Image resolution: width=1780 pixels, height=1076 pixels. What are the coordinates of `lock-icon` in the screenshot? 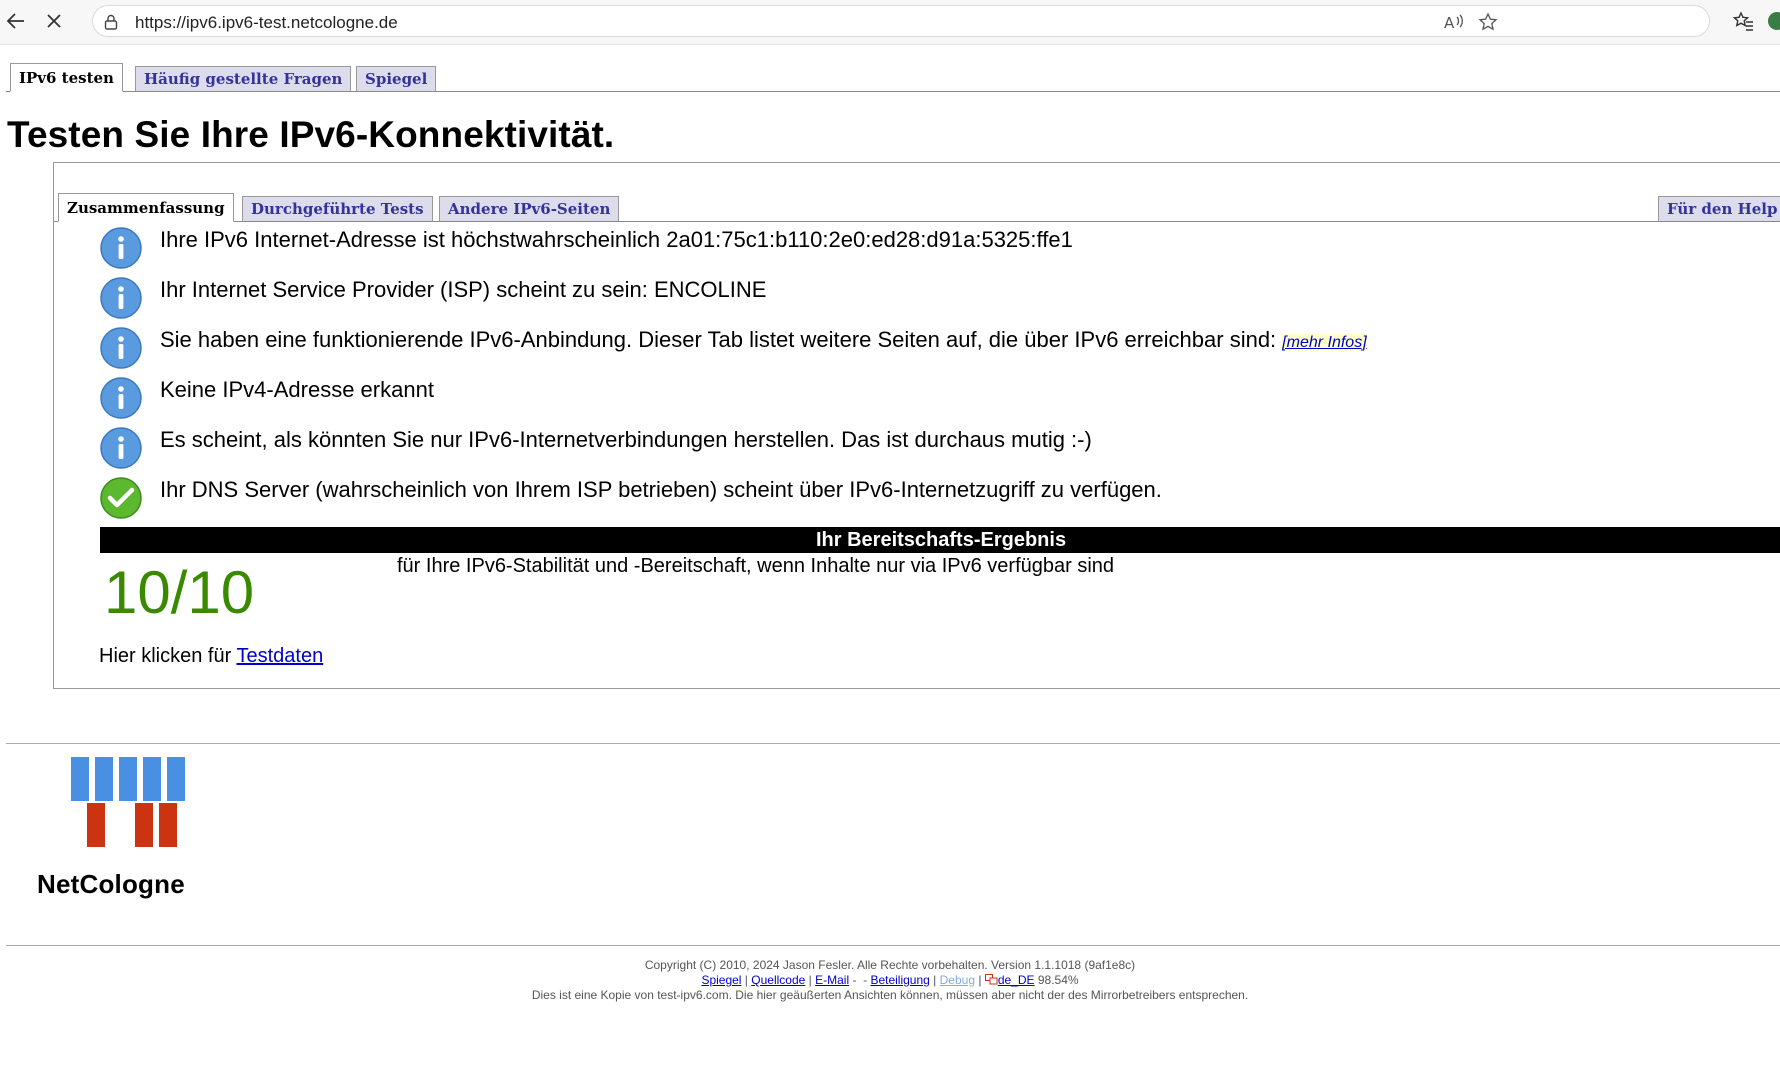 It's located at (111, 24).